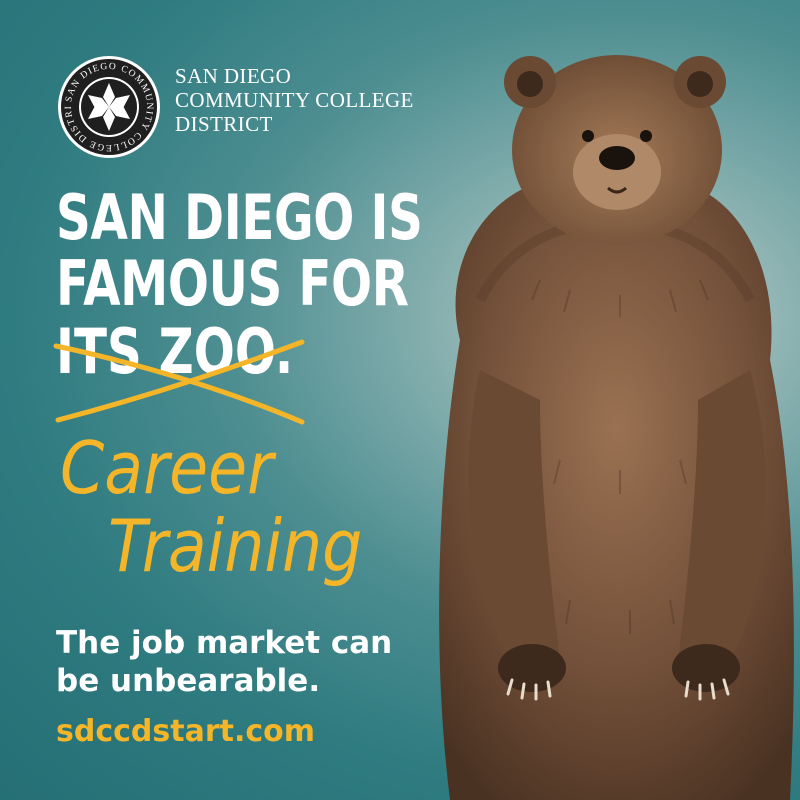 The height and width of the screenshot is (800, 800). What do you see at coordinates (108, 106) in the screenshot?
I see `district-seal-logo: SAN DIEGO COMMUNITY COLLEGE DISTRICT` at bounding box center [108, 106].